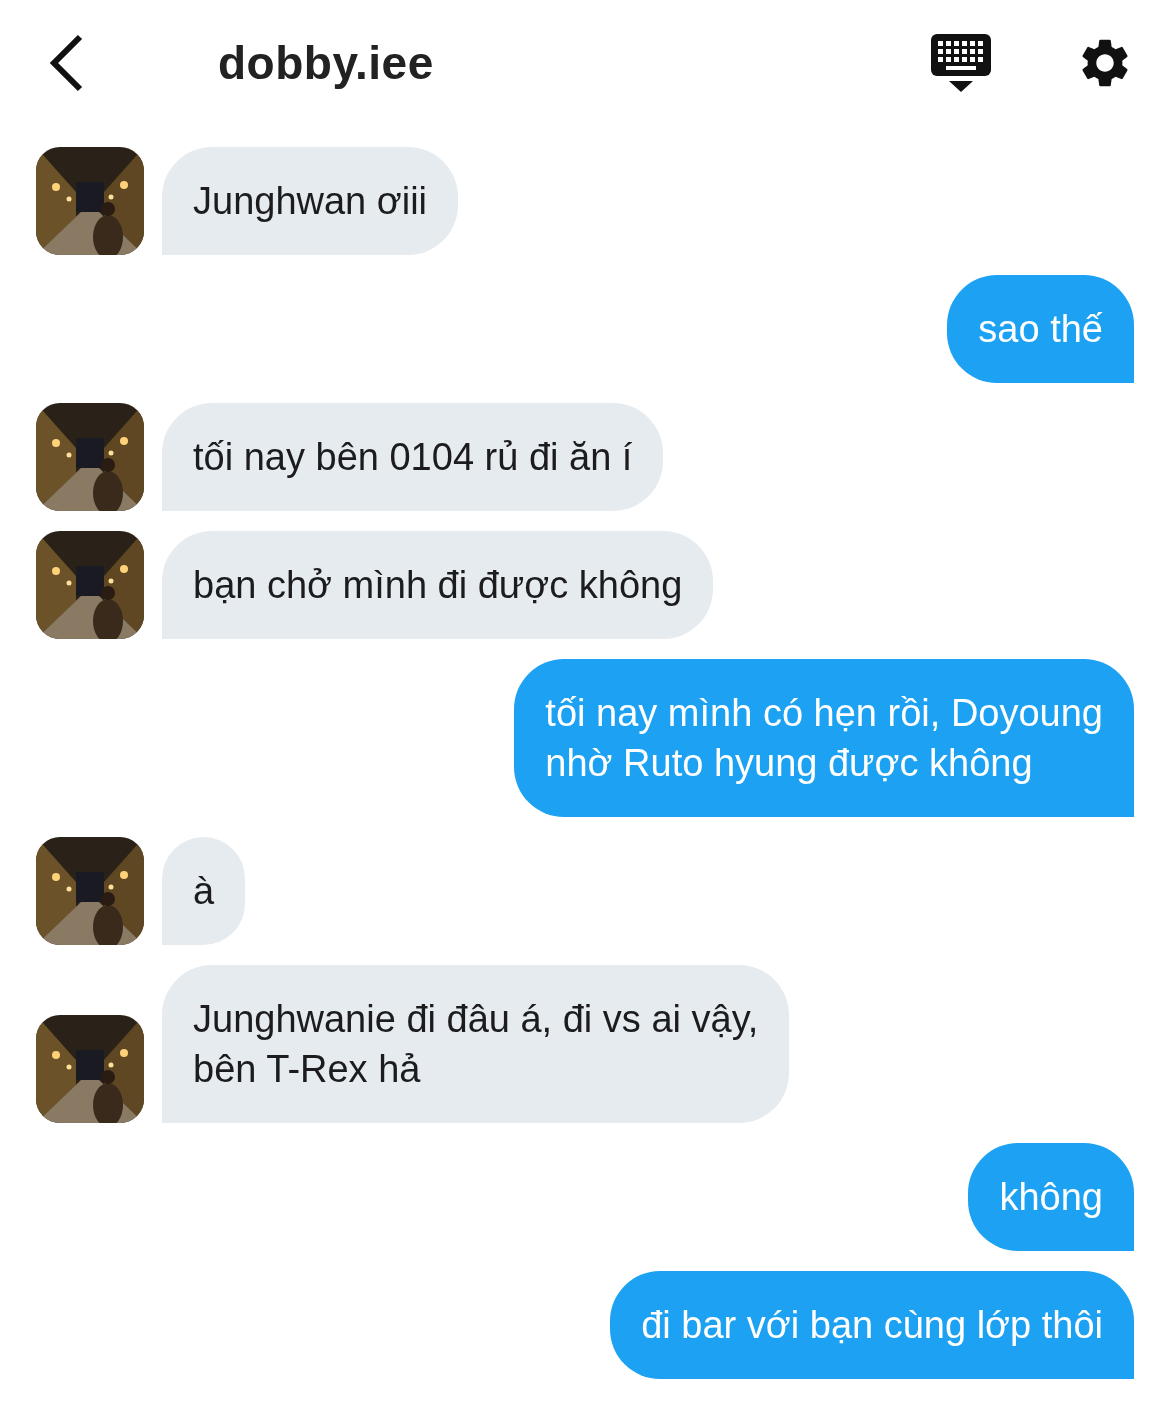 The width and height of the screenshot is (1170, 1409). Describe the element at coordinates (1051, 1197) in the screenshot. I see `message-bubble: không` at that location.